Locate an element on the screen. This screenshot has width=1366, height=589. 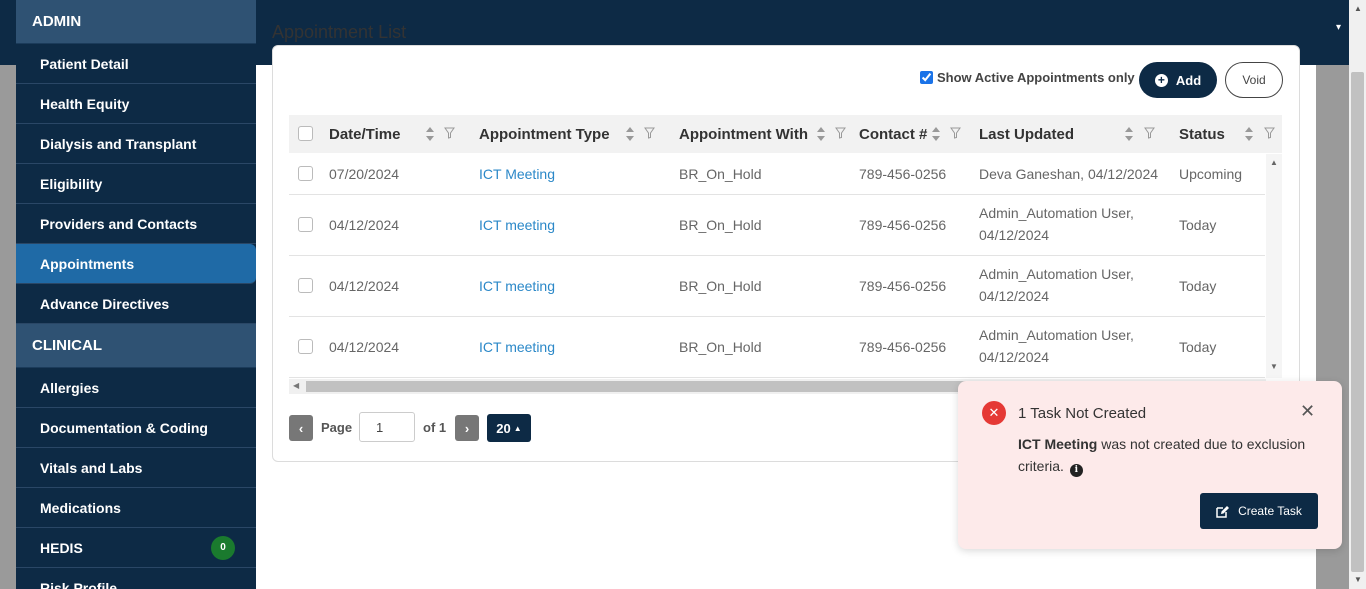
show-active-checkbox is located at coordinates (926, 77).